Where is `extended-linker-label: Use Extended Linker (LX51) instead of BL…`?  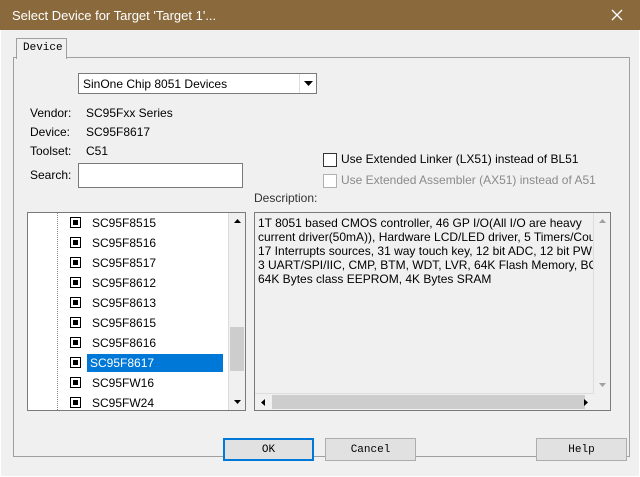 extended-linker-label: Use Extended Linker (LX51) instead of BL… is located at coordinates (460, 159).